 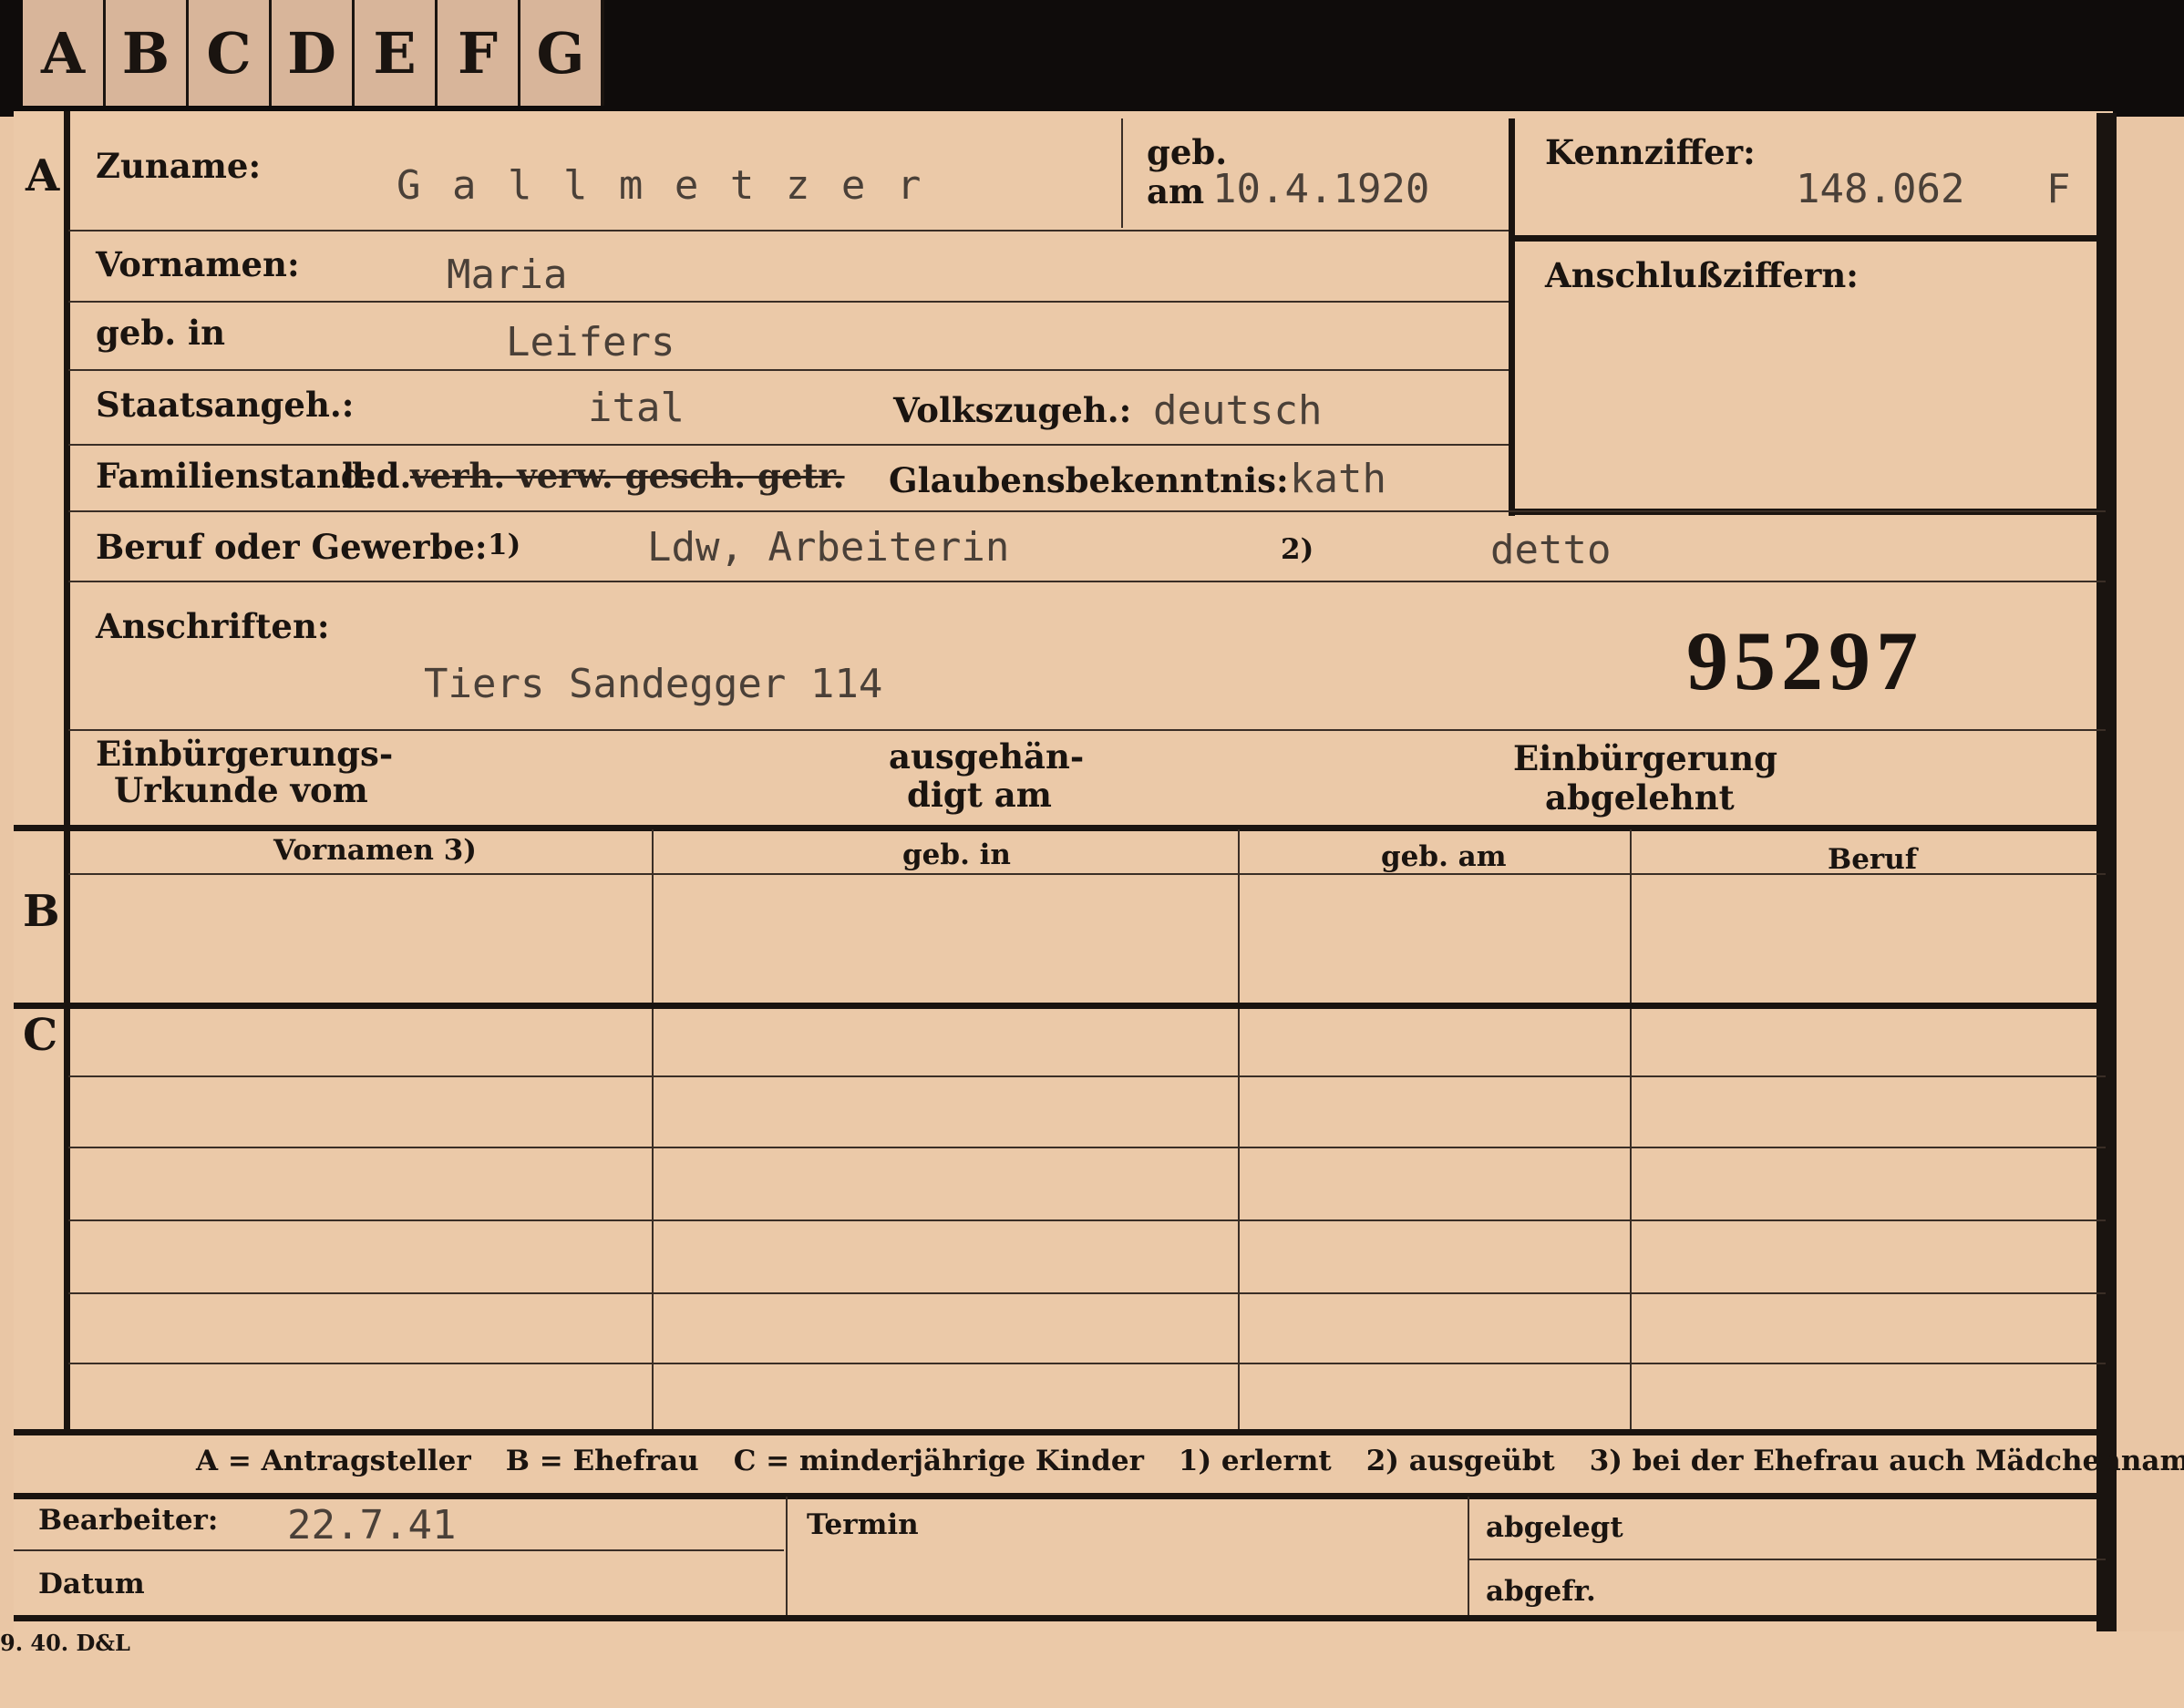 I want to click on naturalization-doc-label-2: Urkunde vom, so click(x=241, y=790).